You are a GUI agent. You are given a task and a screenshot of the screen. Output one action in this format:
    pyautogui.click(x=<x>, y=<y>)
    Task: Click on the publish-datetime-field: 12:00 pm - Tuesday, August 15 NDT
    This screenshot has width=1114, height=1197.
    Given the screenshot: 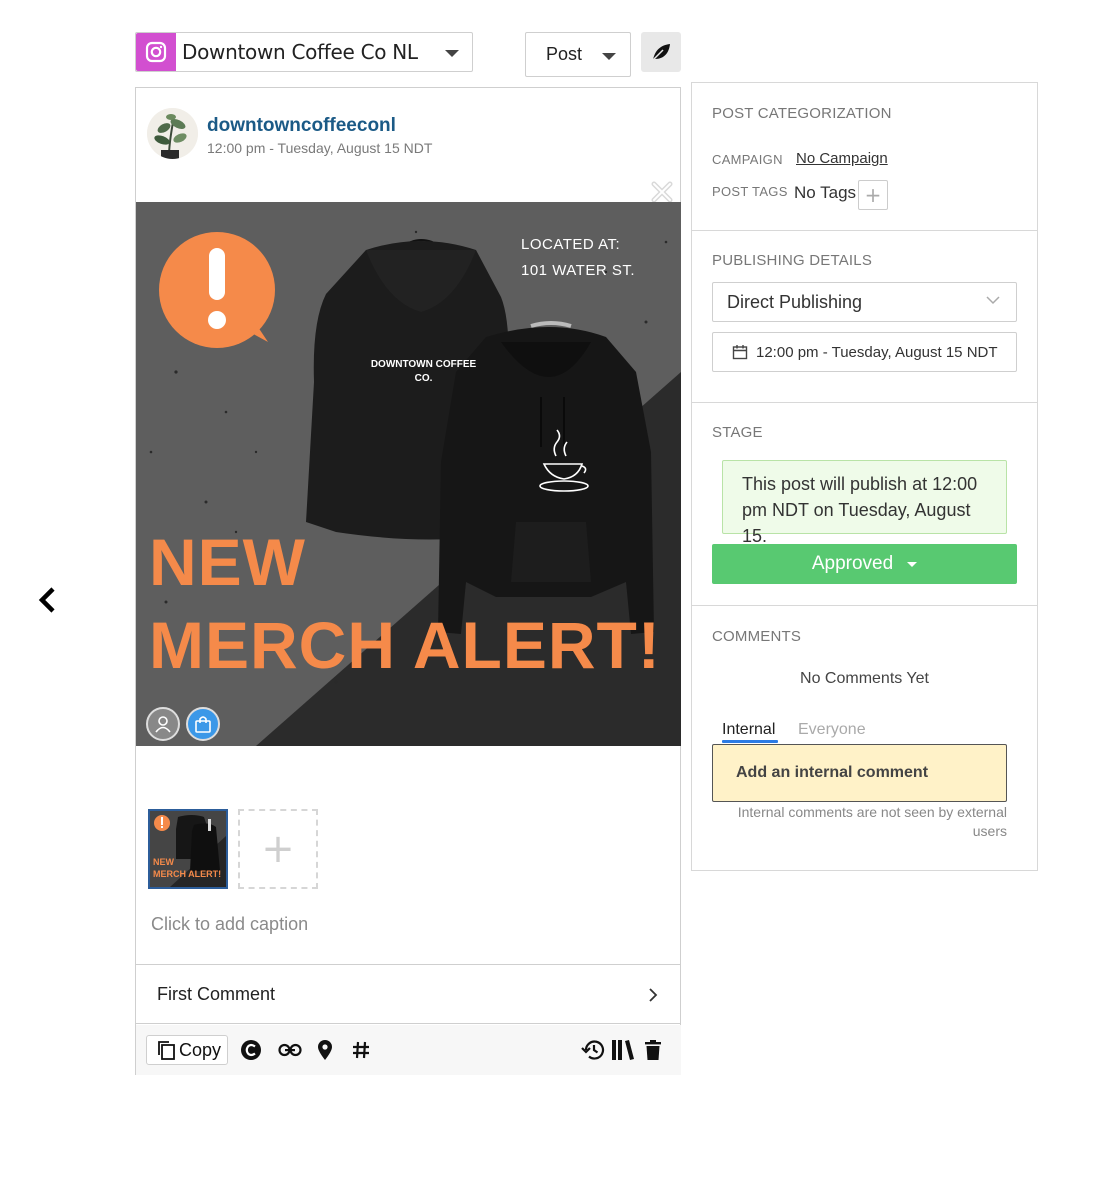 What is the action you would take?
    pyautogui.click(x=864, y=352)
    